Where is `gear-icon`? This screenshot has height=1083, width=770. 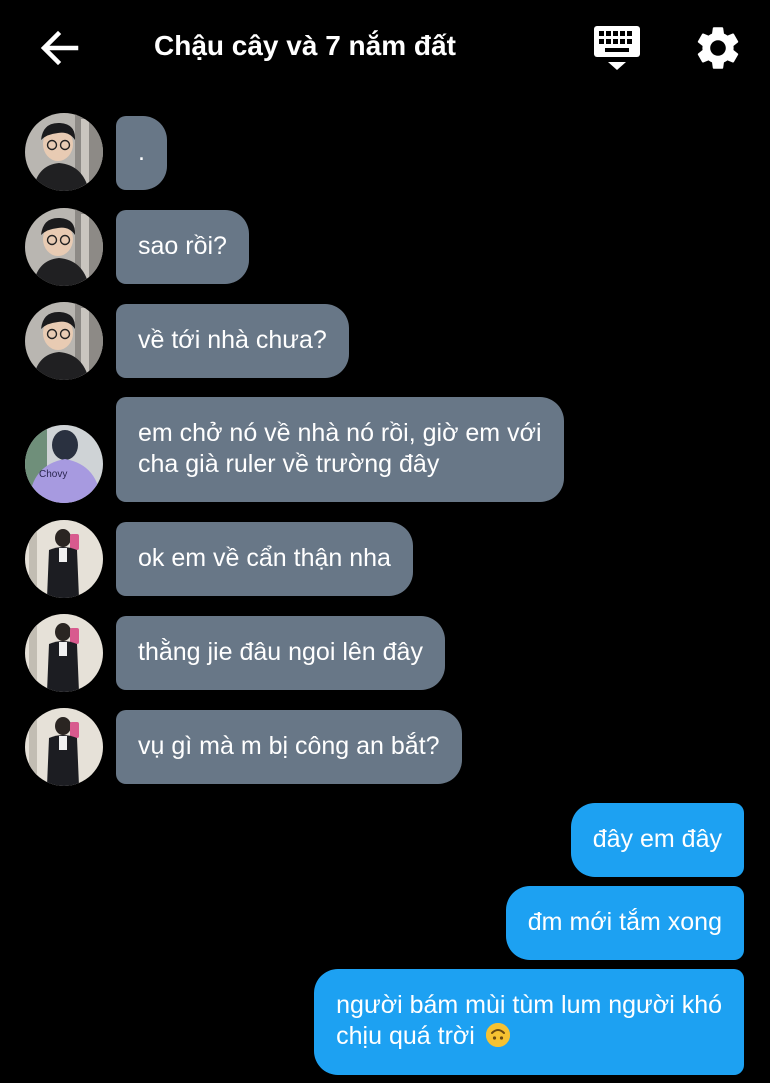
gear-icon is located at coordinates (718, 48).